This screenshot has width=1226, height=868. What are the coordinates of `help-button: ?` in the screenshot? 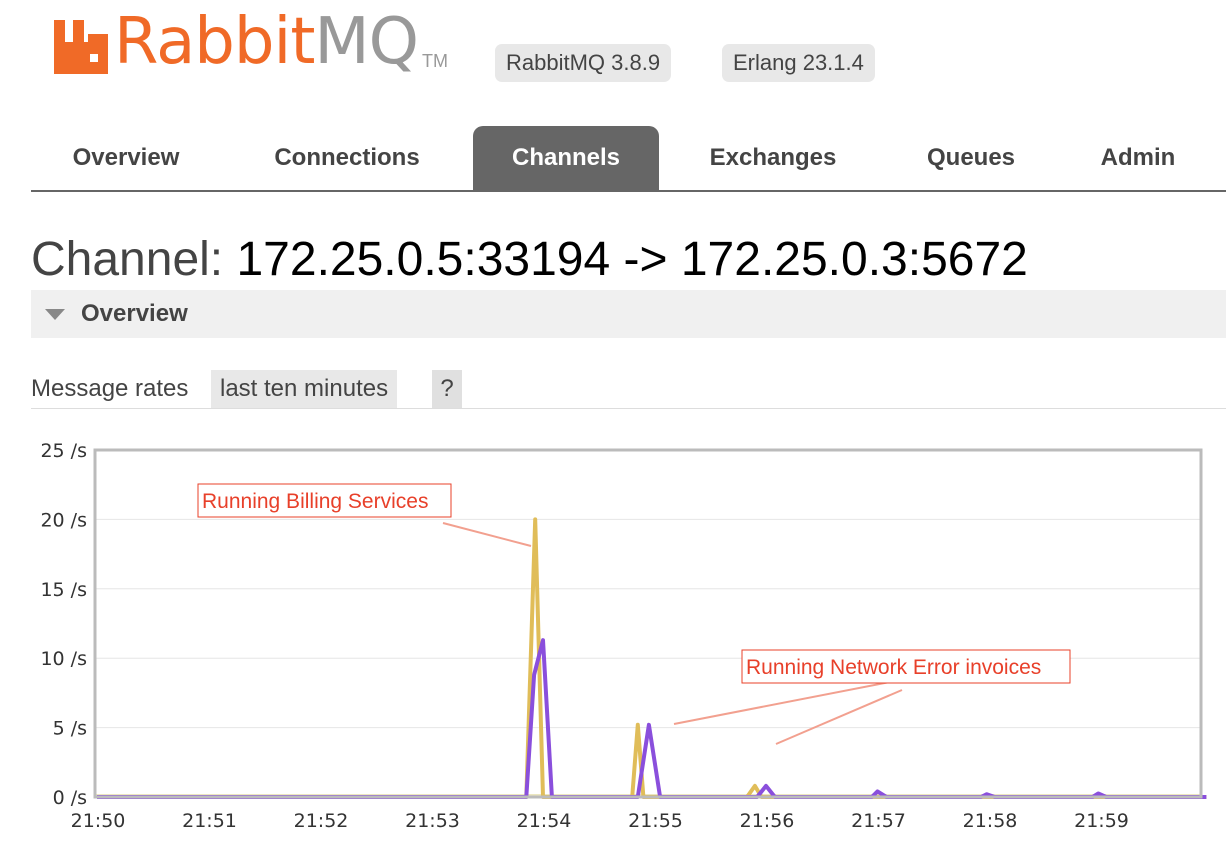 It's located at (447, 389).